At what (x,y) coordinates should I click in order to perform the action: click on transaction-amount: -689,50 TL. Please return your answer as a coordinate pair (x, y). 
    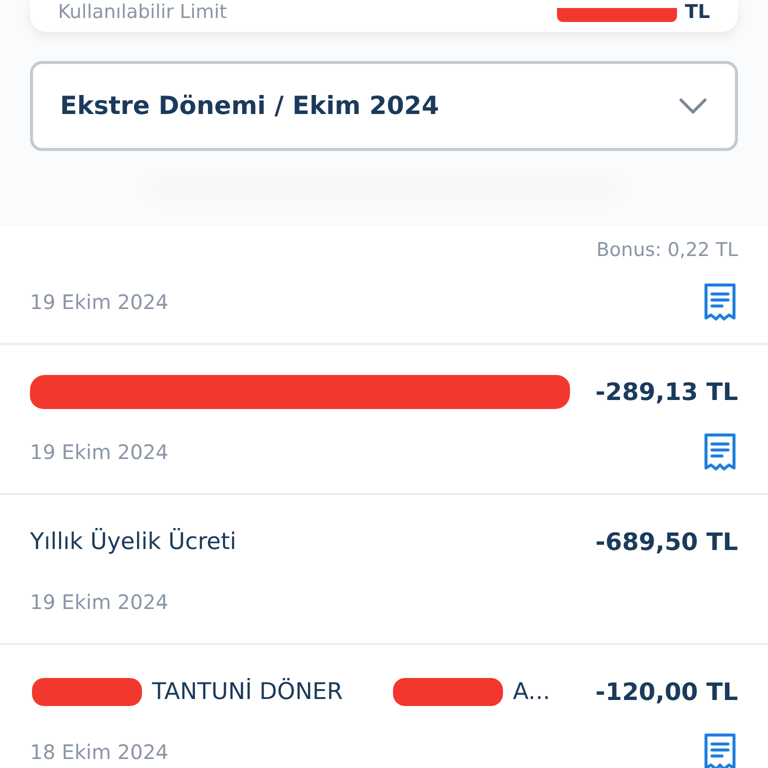
    Looking at the image, I should click on (666, 542).